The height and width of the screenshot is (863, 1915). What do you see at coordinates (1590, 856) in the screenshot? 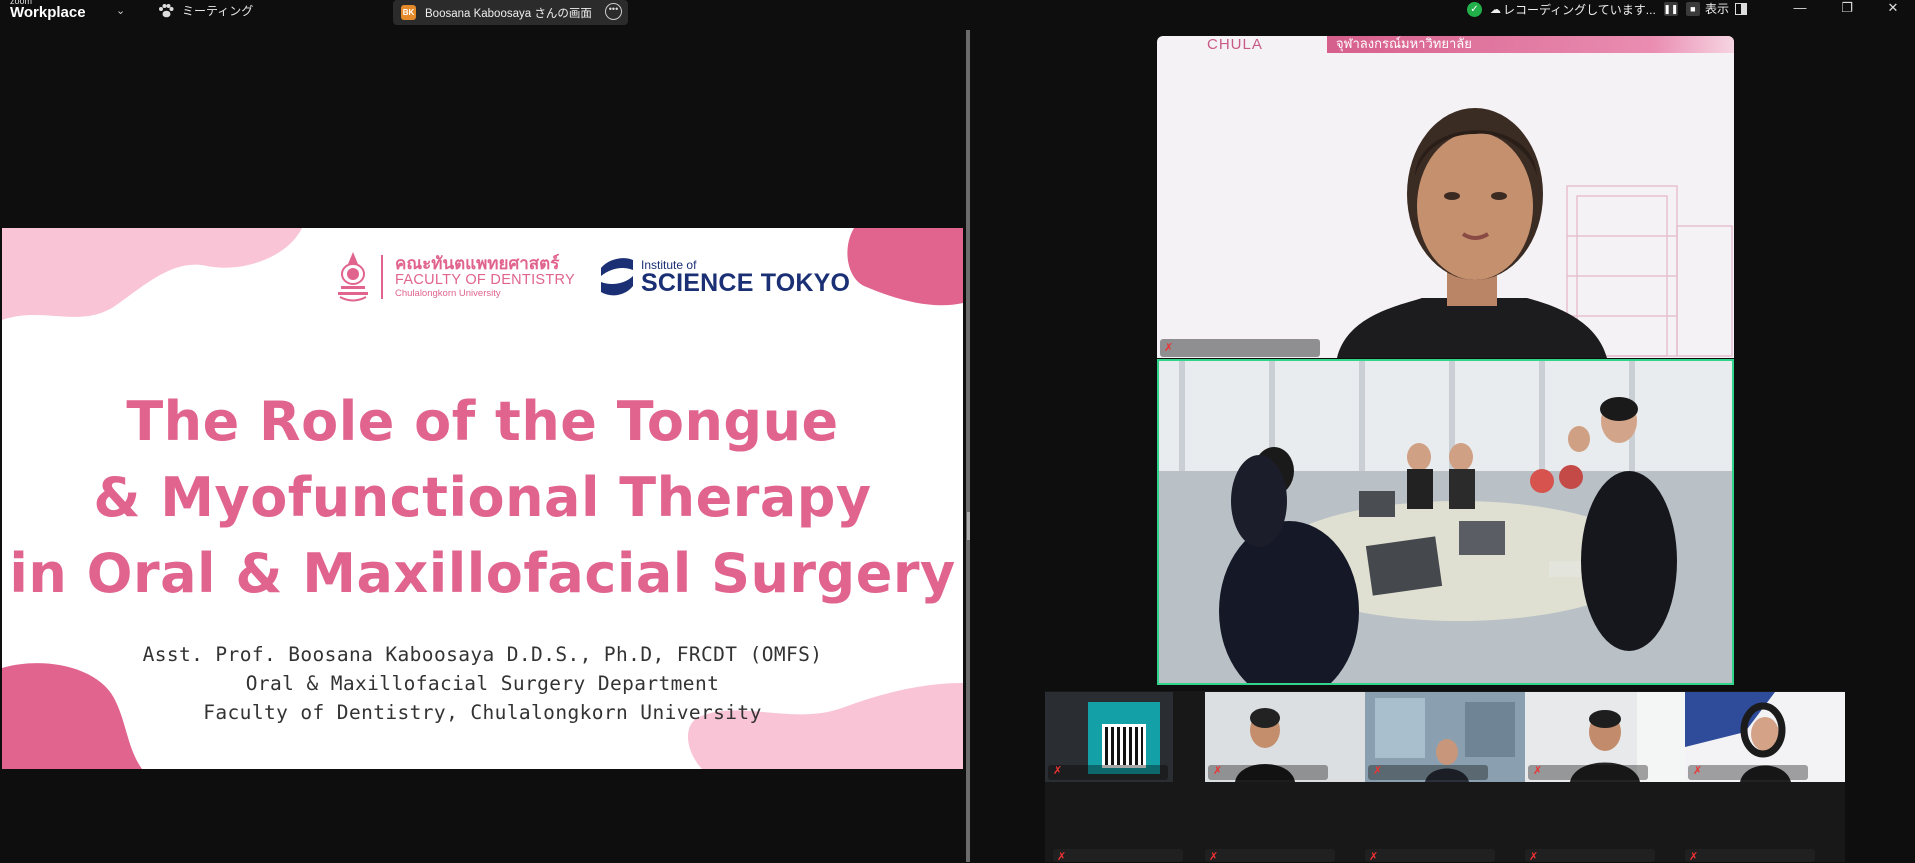
I see `participant-row2-4: ✗` at bounding box center [1590, 856].